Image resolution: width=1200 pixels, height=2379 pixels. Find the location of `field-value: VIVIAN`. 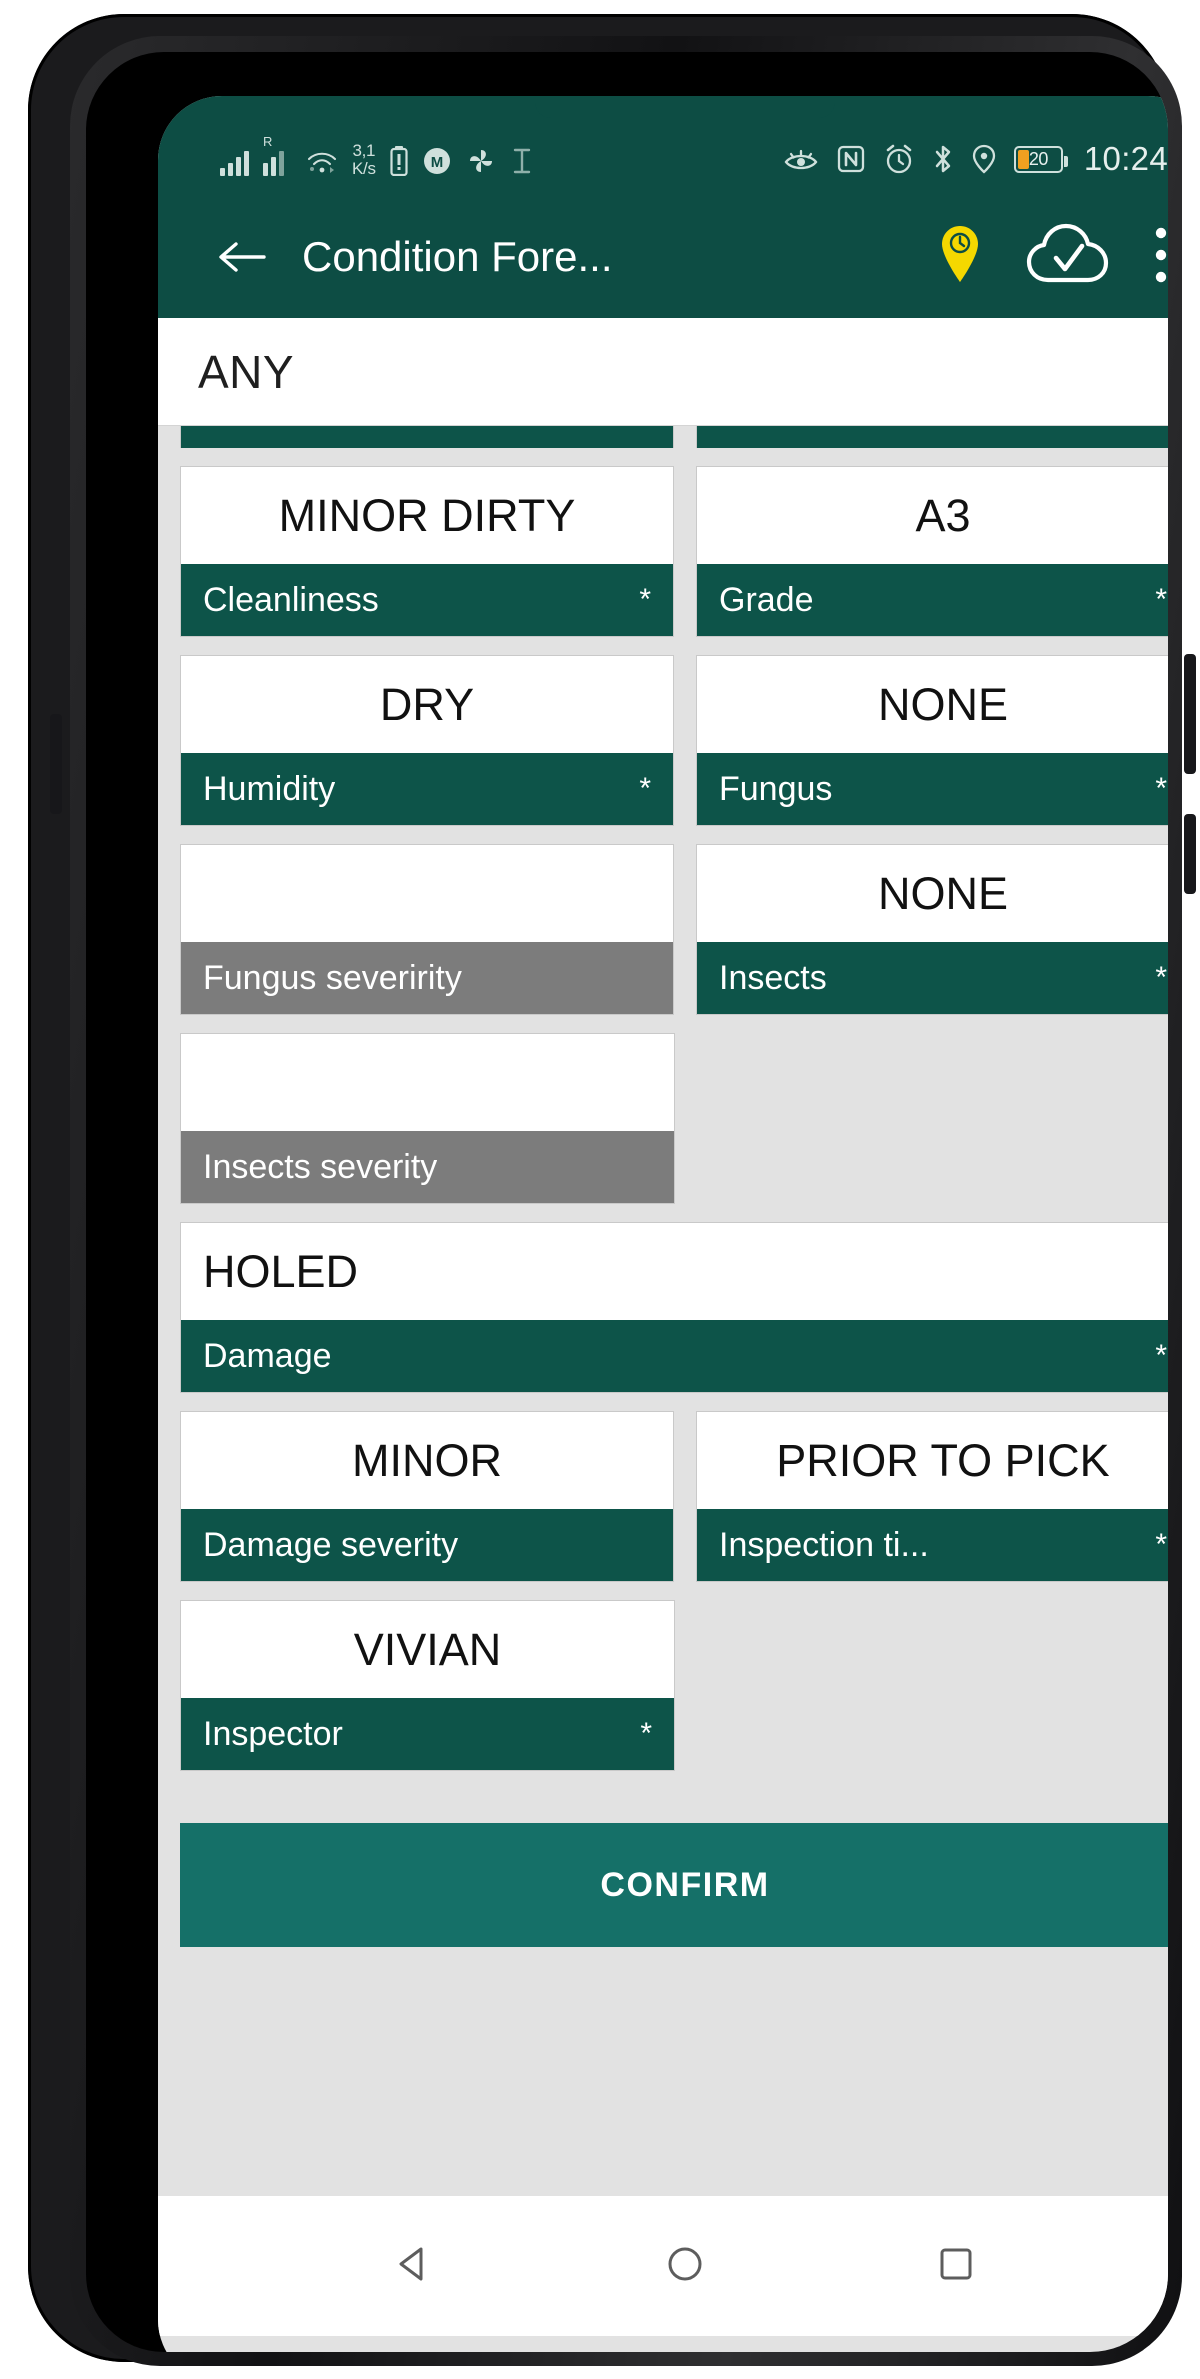

field-value: VIVIAN is located at coordinates (427, 1649).